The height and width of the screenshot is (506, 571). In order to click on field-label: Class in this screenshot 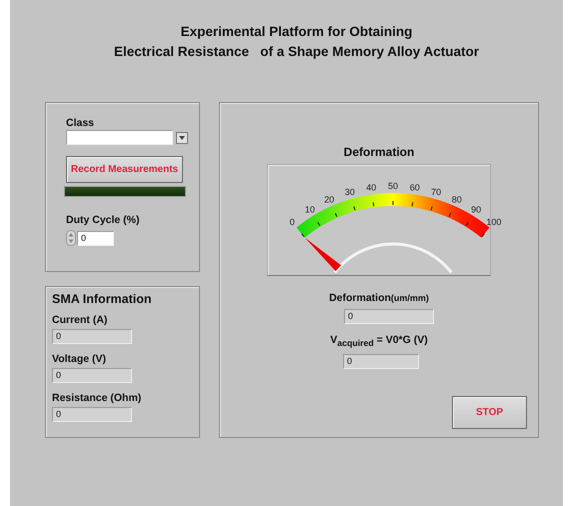, I will do `click(80, 123)`.